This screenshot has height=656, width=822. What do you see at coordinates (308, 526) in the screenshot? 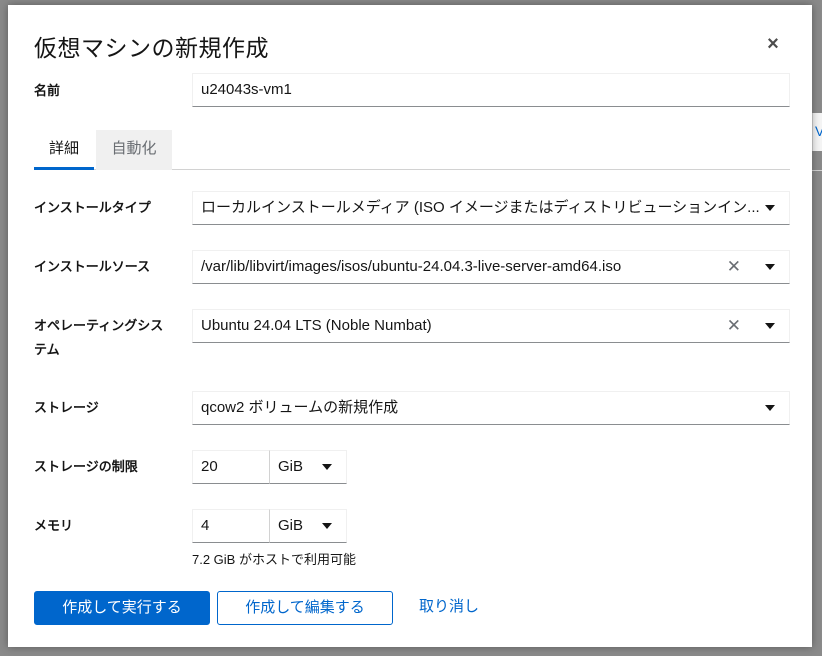
I see `memory-unit-select: GiB` at bounding box center [308, 526].